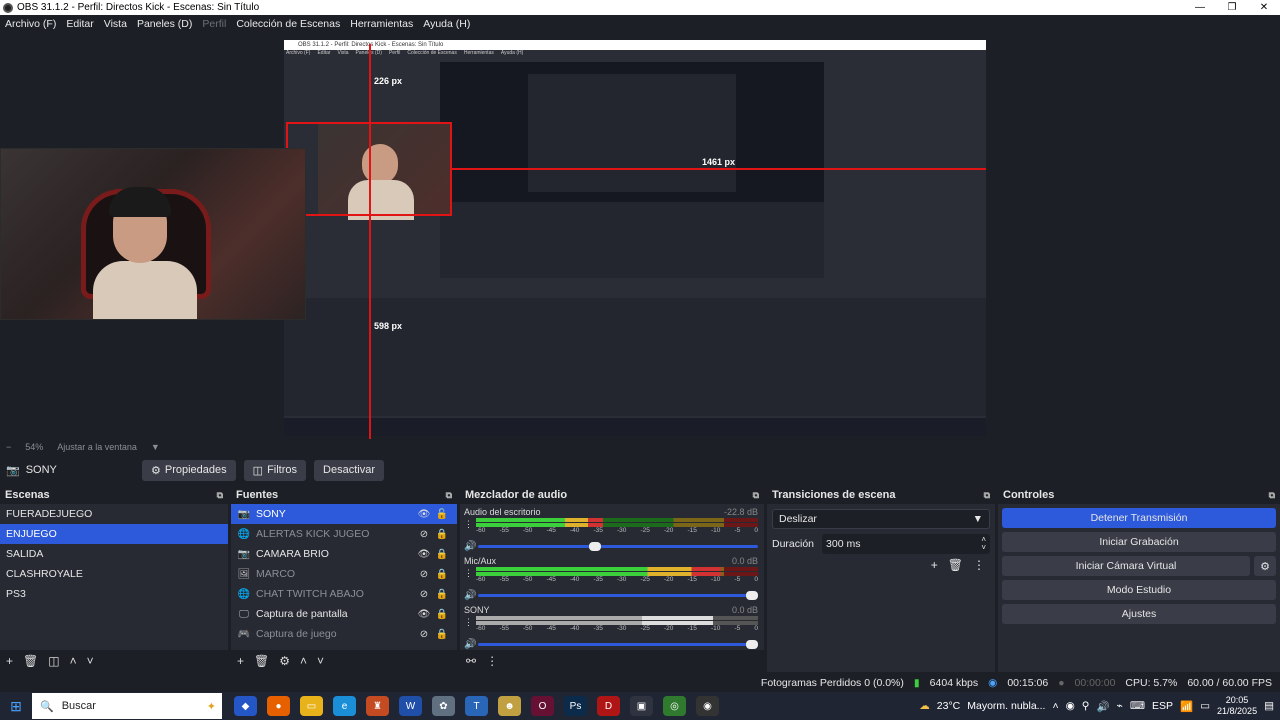 This screenshot has height=720, width=1280. Describe the element at coordinates (1232, 7) in the screenshot. I see `restore-icon: ❐` at that location.